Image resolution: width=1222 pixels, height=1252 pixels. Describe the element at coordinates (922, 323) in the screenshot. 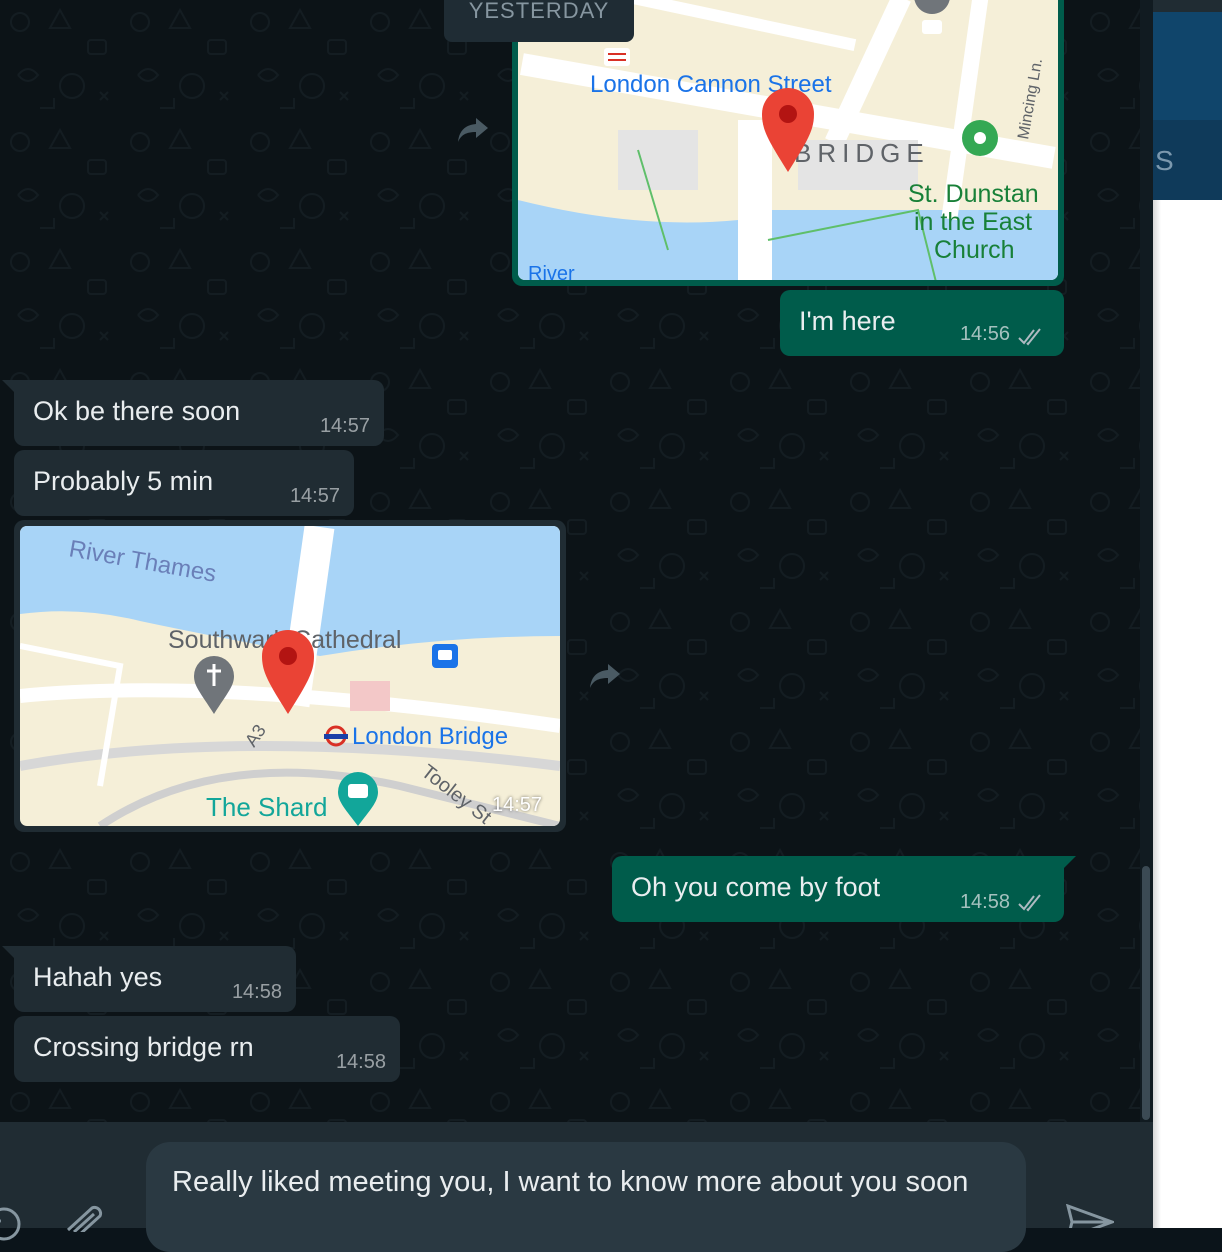

I see `message-outgoing: I'm here 14:56` at that location.